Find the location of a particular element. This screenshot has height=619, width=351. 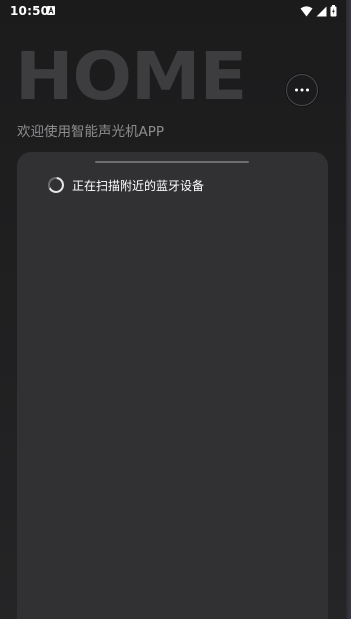

status-bar: 10:50 is located at coordinates (175, 12).